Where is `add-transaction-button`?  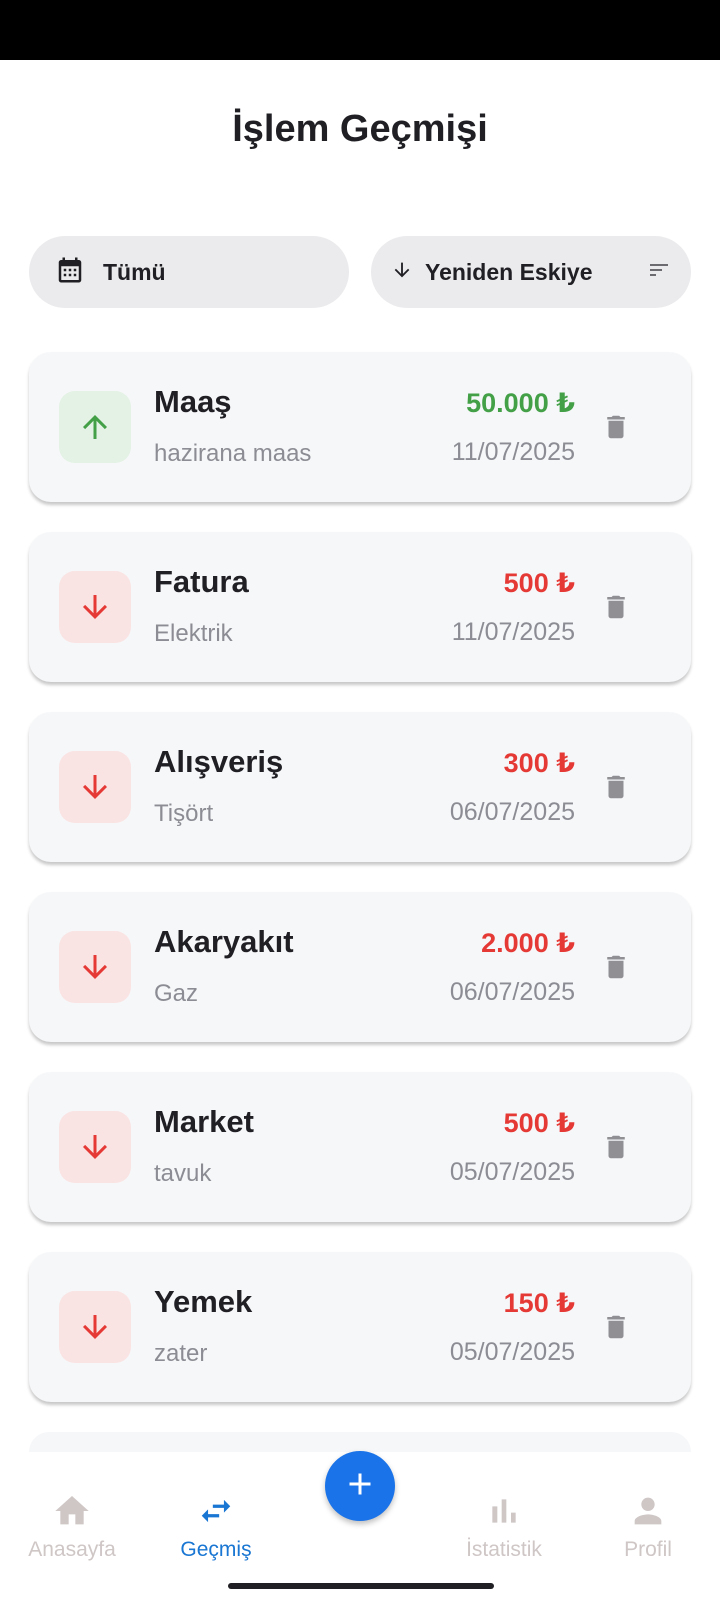
add-transaction-button is located at coordinates (360, 1486).